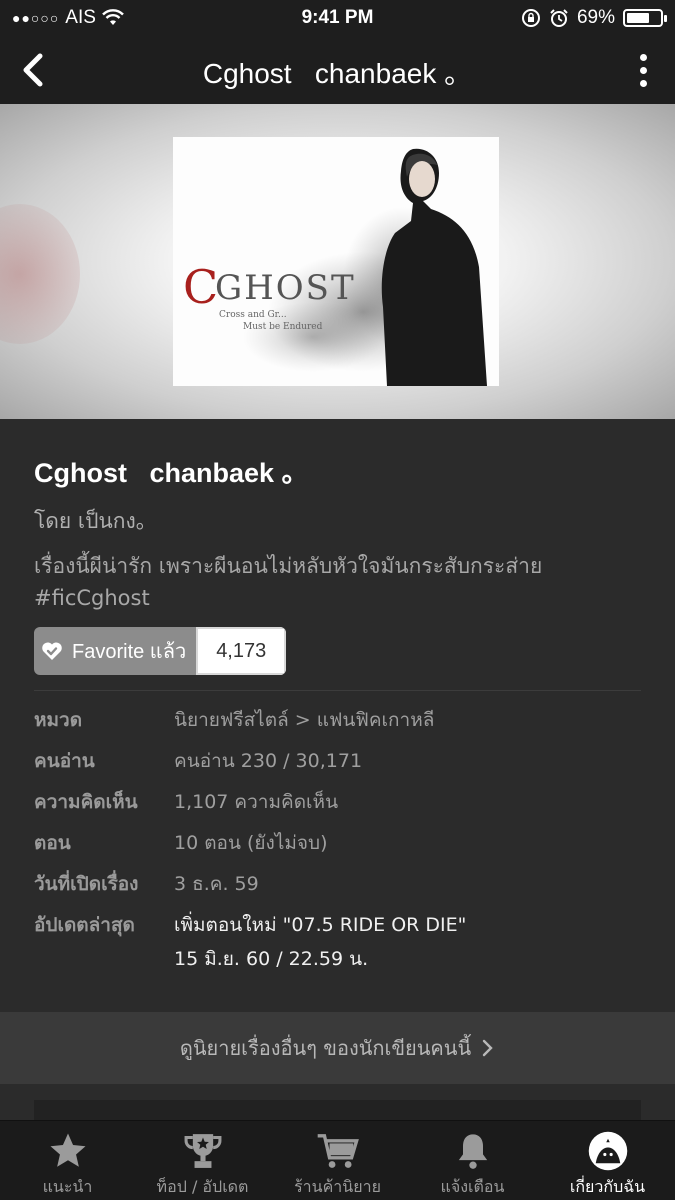  I want to click on tab-label: เกี่ยวกับฉัน, so click(607, 1186).